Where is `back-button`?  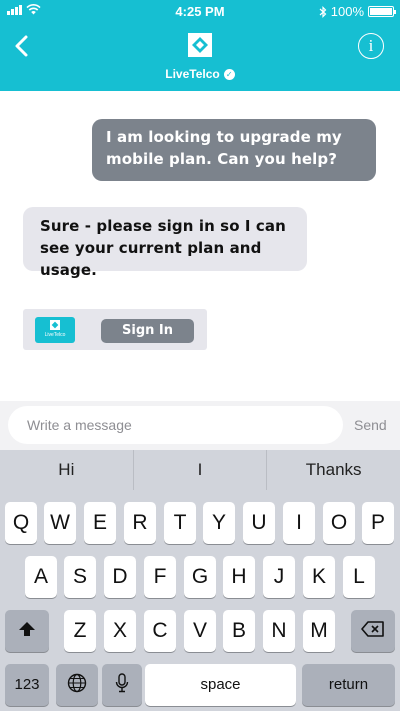 back-button is located at coordinates (22, 46).